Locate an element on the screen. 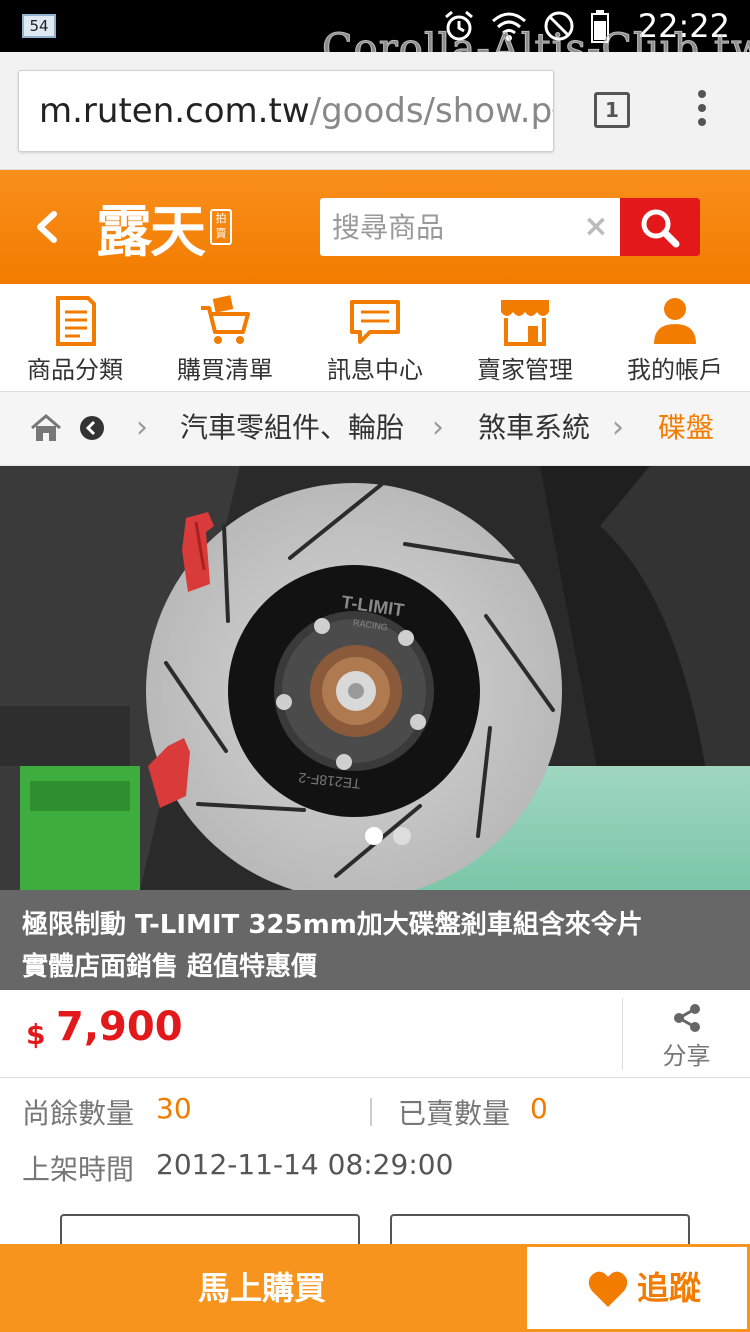 The width and height of the screenshot is (750, 1332). logo-tag: 拍賣 is located at coordinates (221, 227).